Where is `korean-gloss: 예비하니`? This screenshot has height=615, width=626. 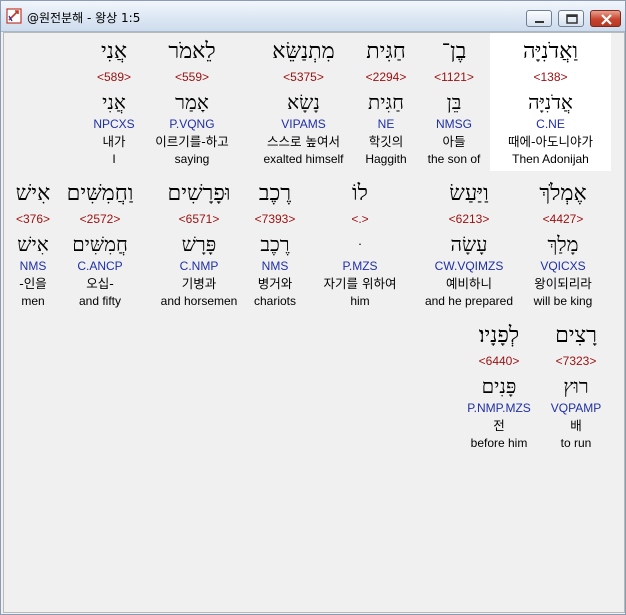 korean-gloss: 예비하니 is located at coordinates (468, 283).